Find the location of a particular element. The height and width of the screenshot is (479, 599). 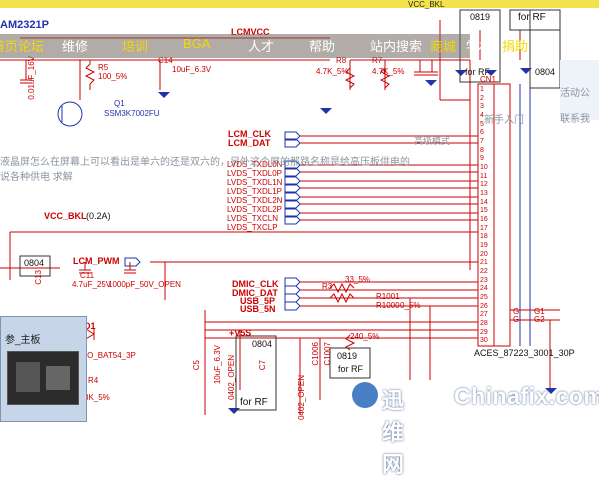

lvds-7: LVDS_TXCLP is located at coordinates (252, 227).